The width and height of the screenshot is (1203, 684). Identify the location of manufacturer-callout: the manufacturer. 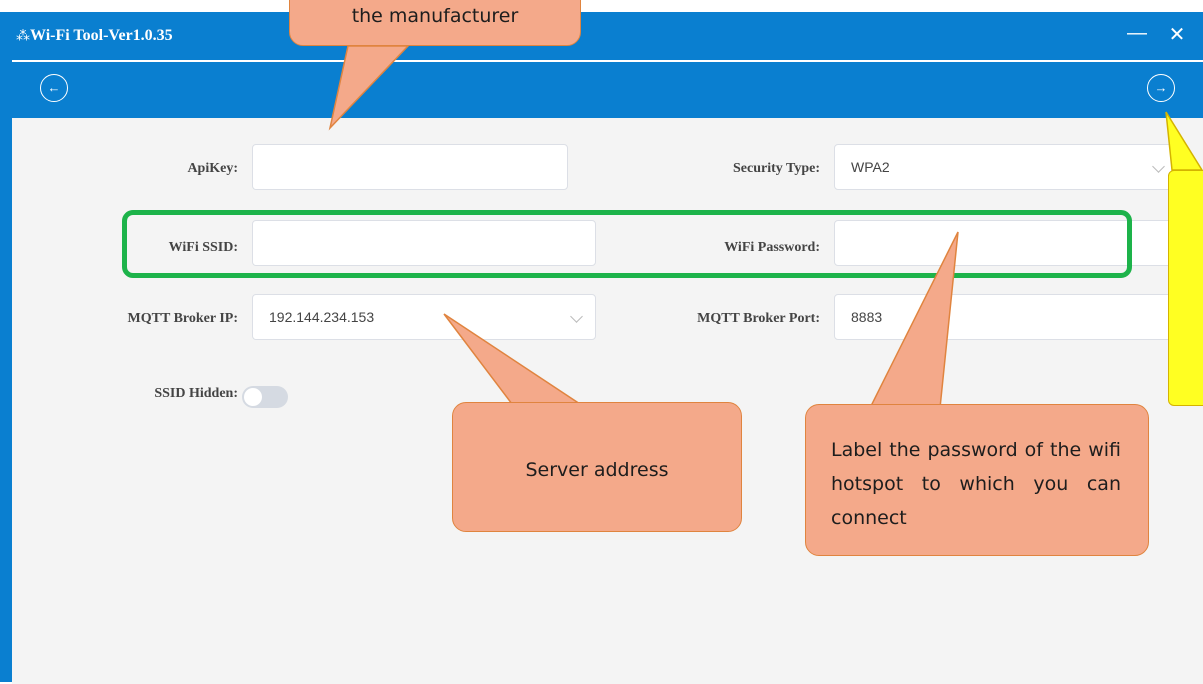
(435, 23).